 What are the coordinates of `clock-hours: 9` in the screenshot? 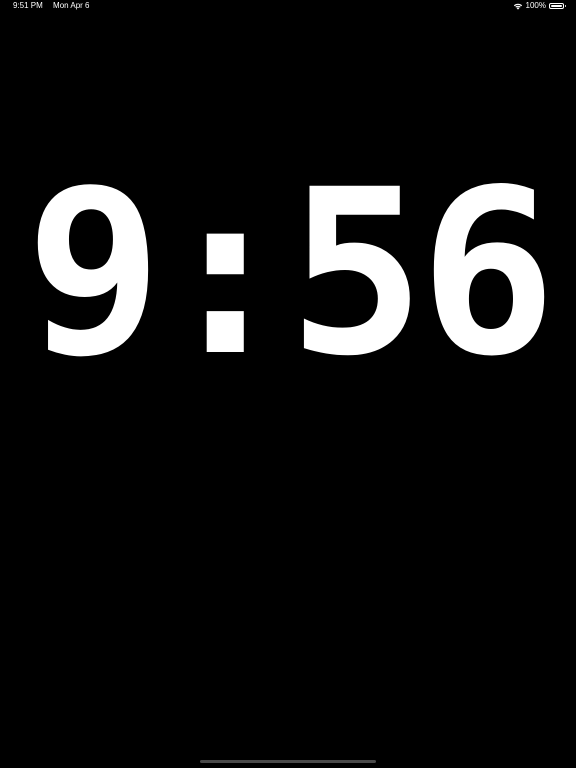 It's located at (93, 273).